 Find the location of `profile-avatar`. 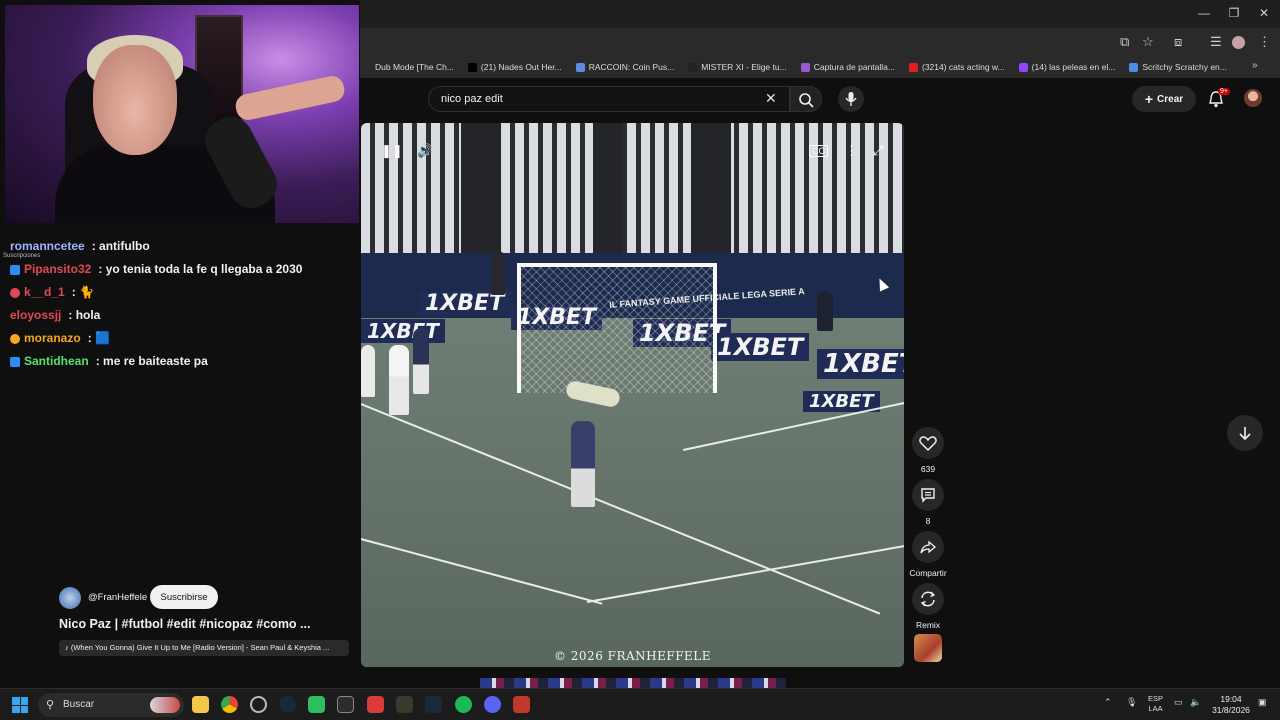

profile-avatar is located at coordinates (1238, 42).